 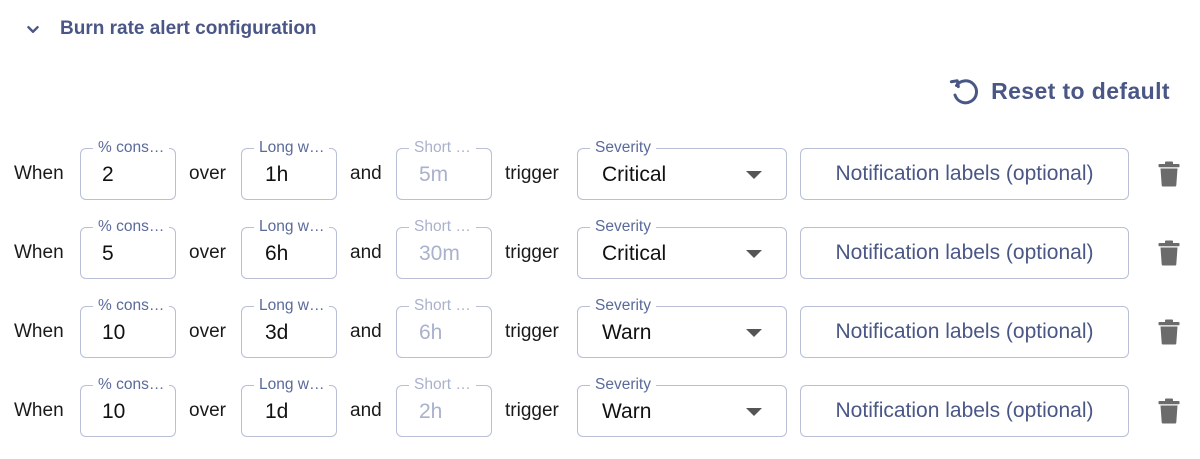 What do you see at coordinates (277, 332) in the screenshot?
I see `long-window-value: 3d` at bounding box center [277, 332].